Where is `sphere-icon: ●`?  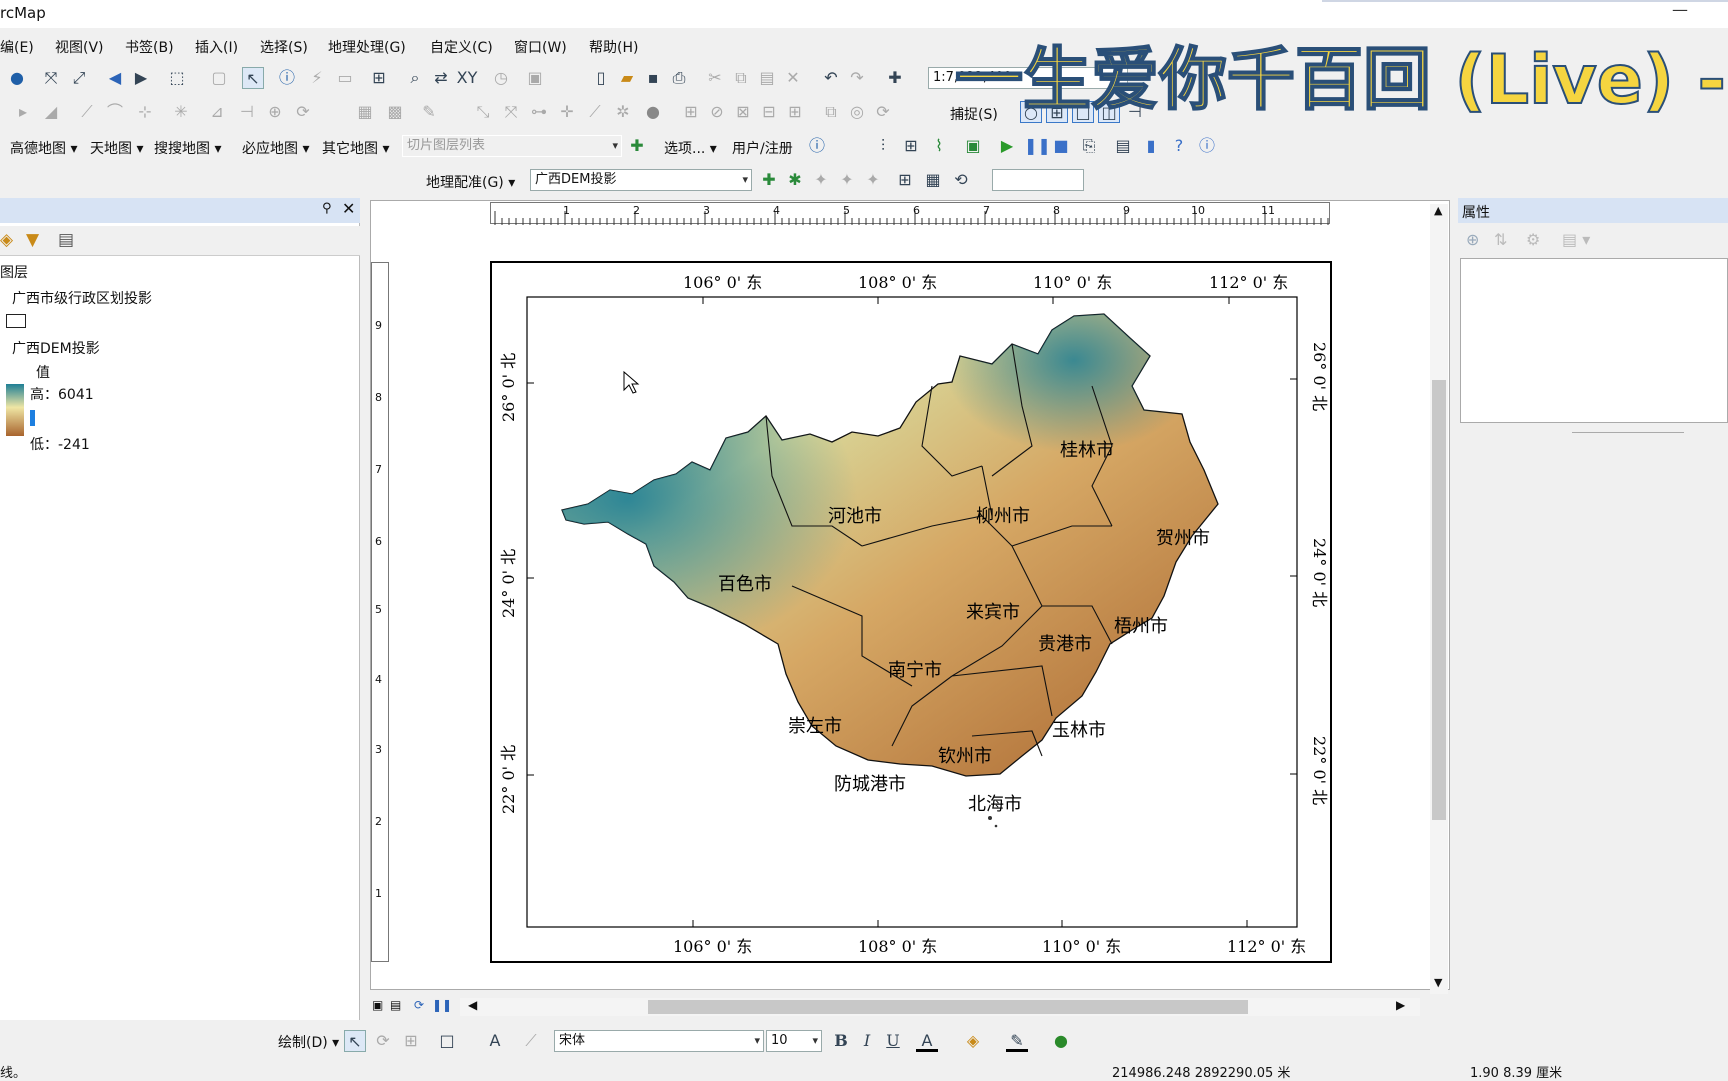
sphere-icon: ● is located at coordinates (653, 112).